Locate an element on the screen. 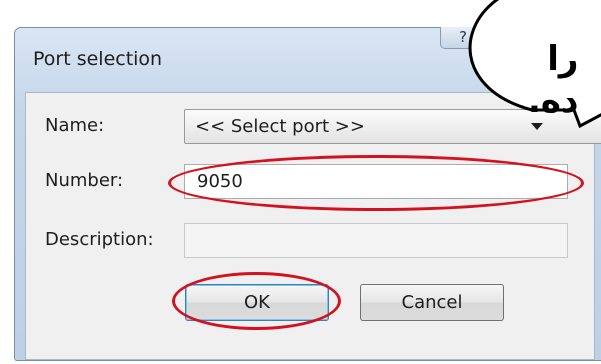 Image resolution: width=601 pixels, height=364 pixels. dialog-title: Port selection is located at coordinates (98, 59).